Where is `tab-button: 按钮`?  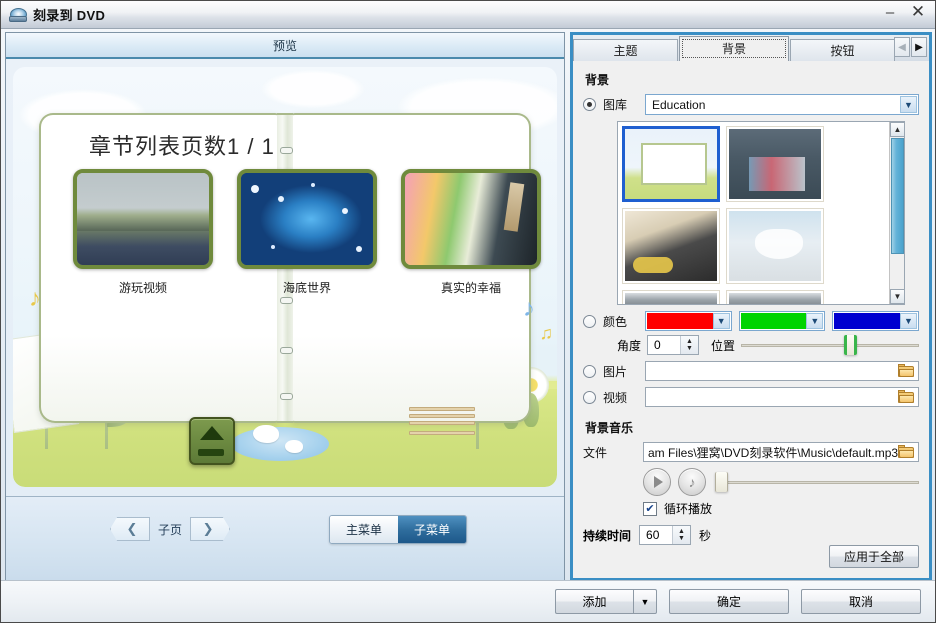 tab-button: 按钮 is located at coordinates (842, 50).